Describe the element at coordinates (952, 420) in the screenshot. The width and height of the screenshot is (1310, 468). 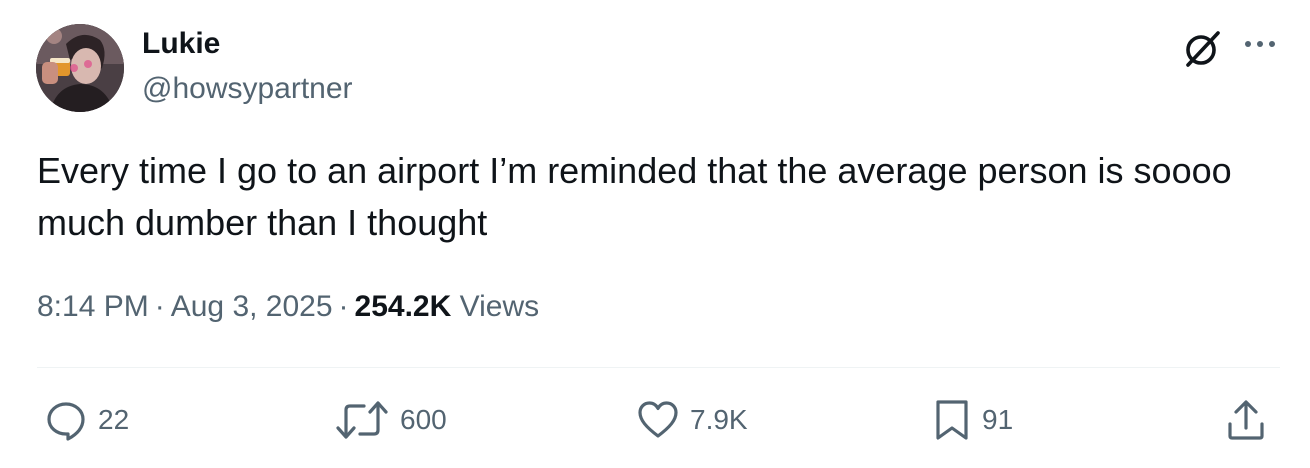
I see `bookmark-icon` at that location.